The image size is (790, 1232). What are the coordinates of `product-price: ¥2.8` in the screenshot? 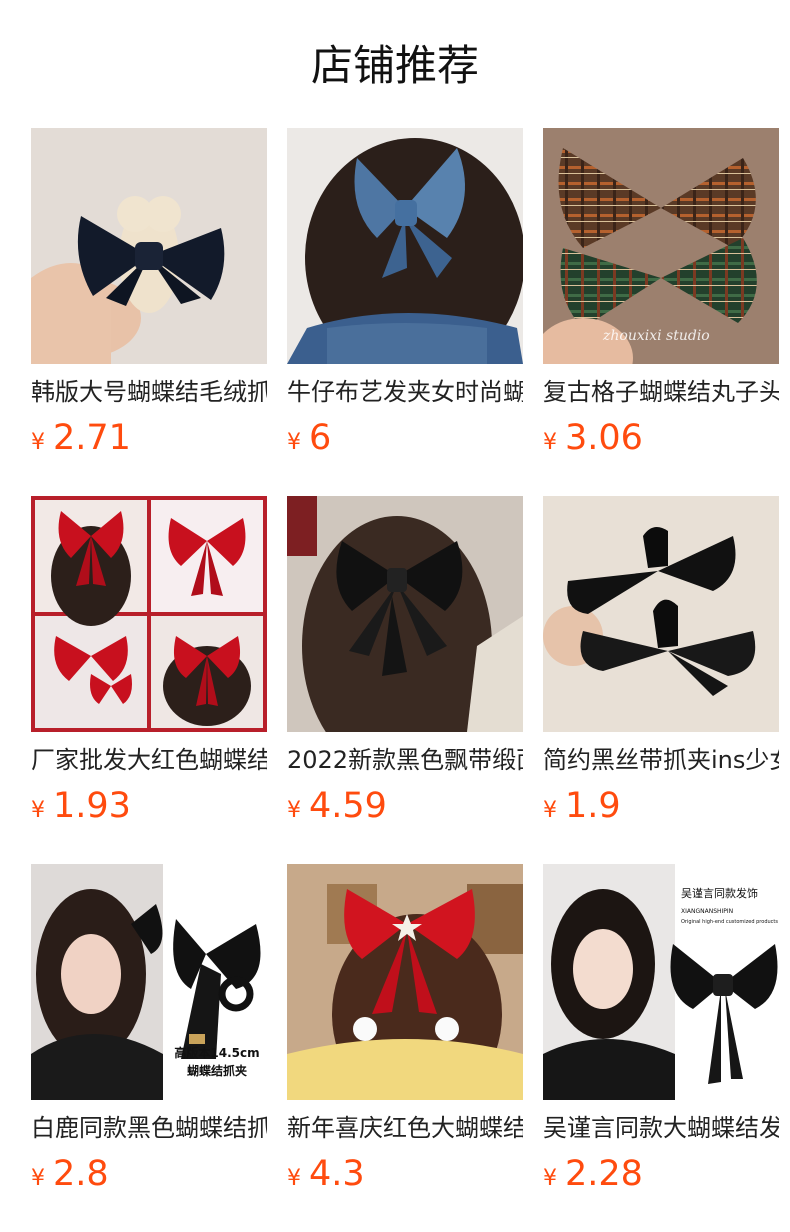 It's located at (149, 1177).